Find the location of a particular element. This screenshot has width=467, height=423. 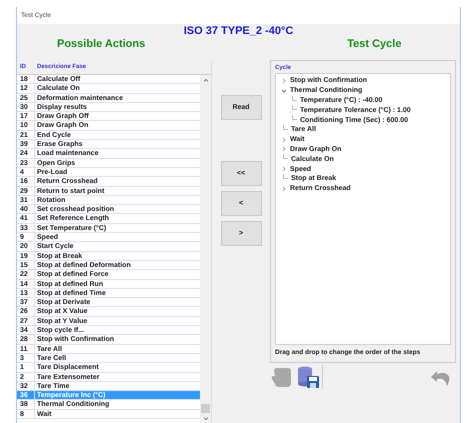

scrollbar is located at coordinates (205, 249).